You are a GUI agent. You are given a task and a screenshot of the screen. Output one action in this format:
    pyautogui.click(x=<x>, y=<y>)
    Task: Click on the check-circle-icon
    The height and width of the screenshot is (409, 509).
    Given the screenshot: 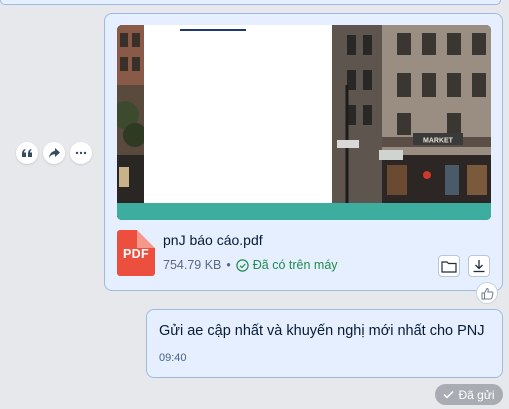 What is the action you would take?
    pyautogui.click(x=242, y=265)
    